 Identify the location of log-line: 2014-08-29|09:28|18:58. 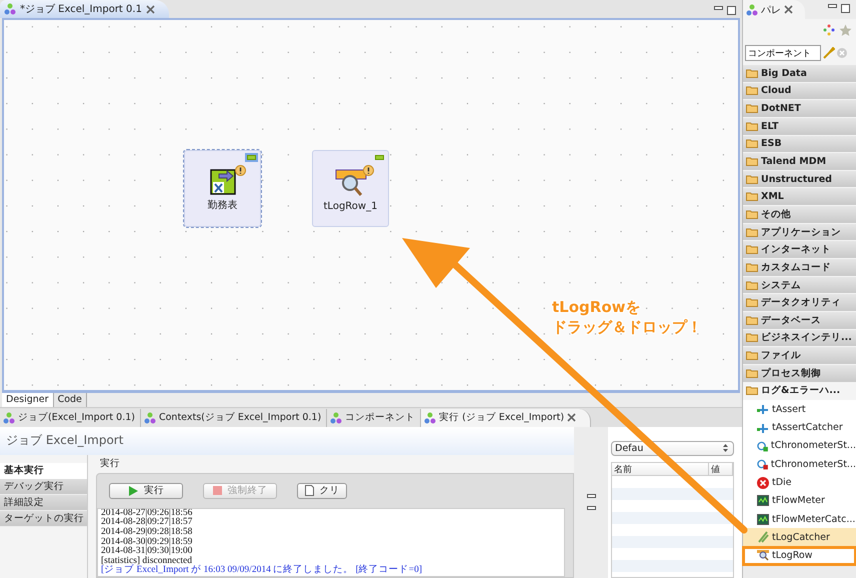
(147, 533).